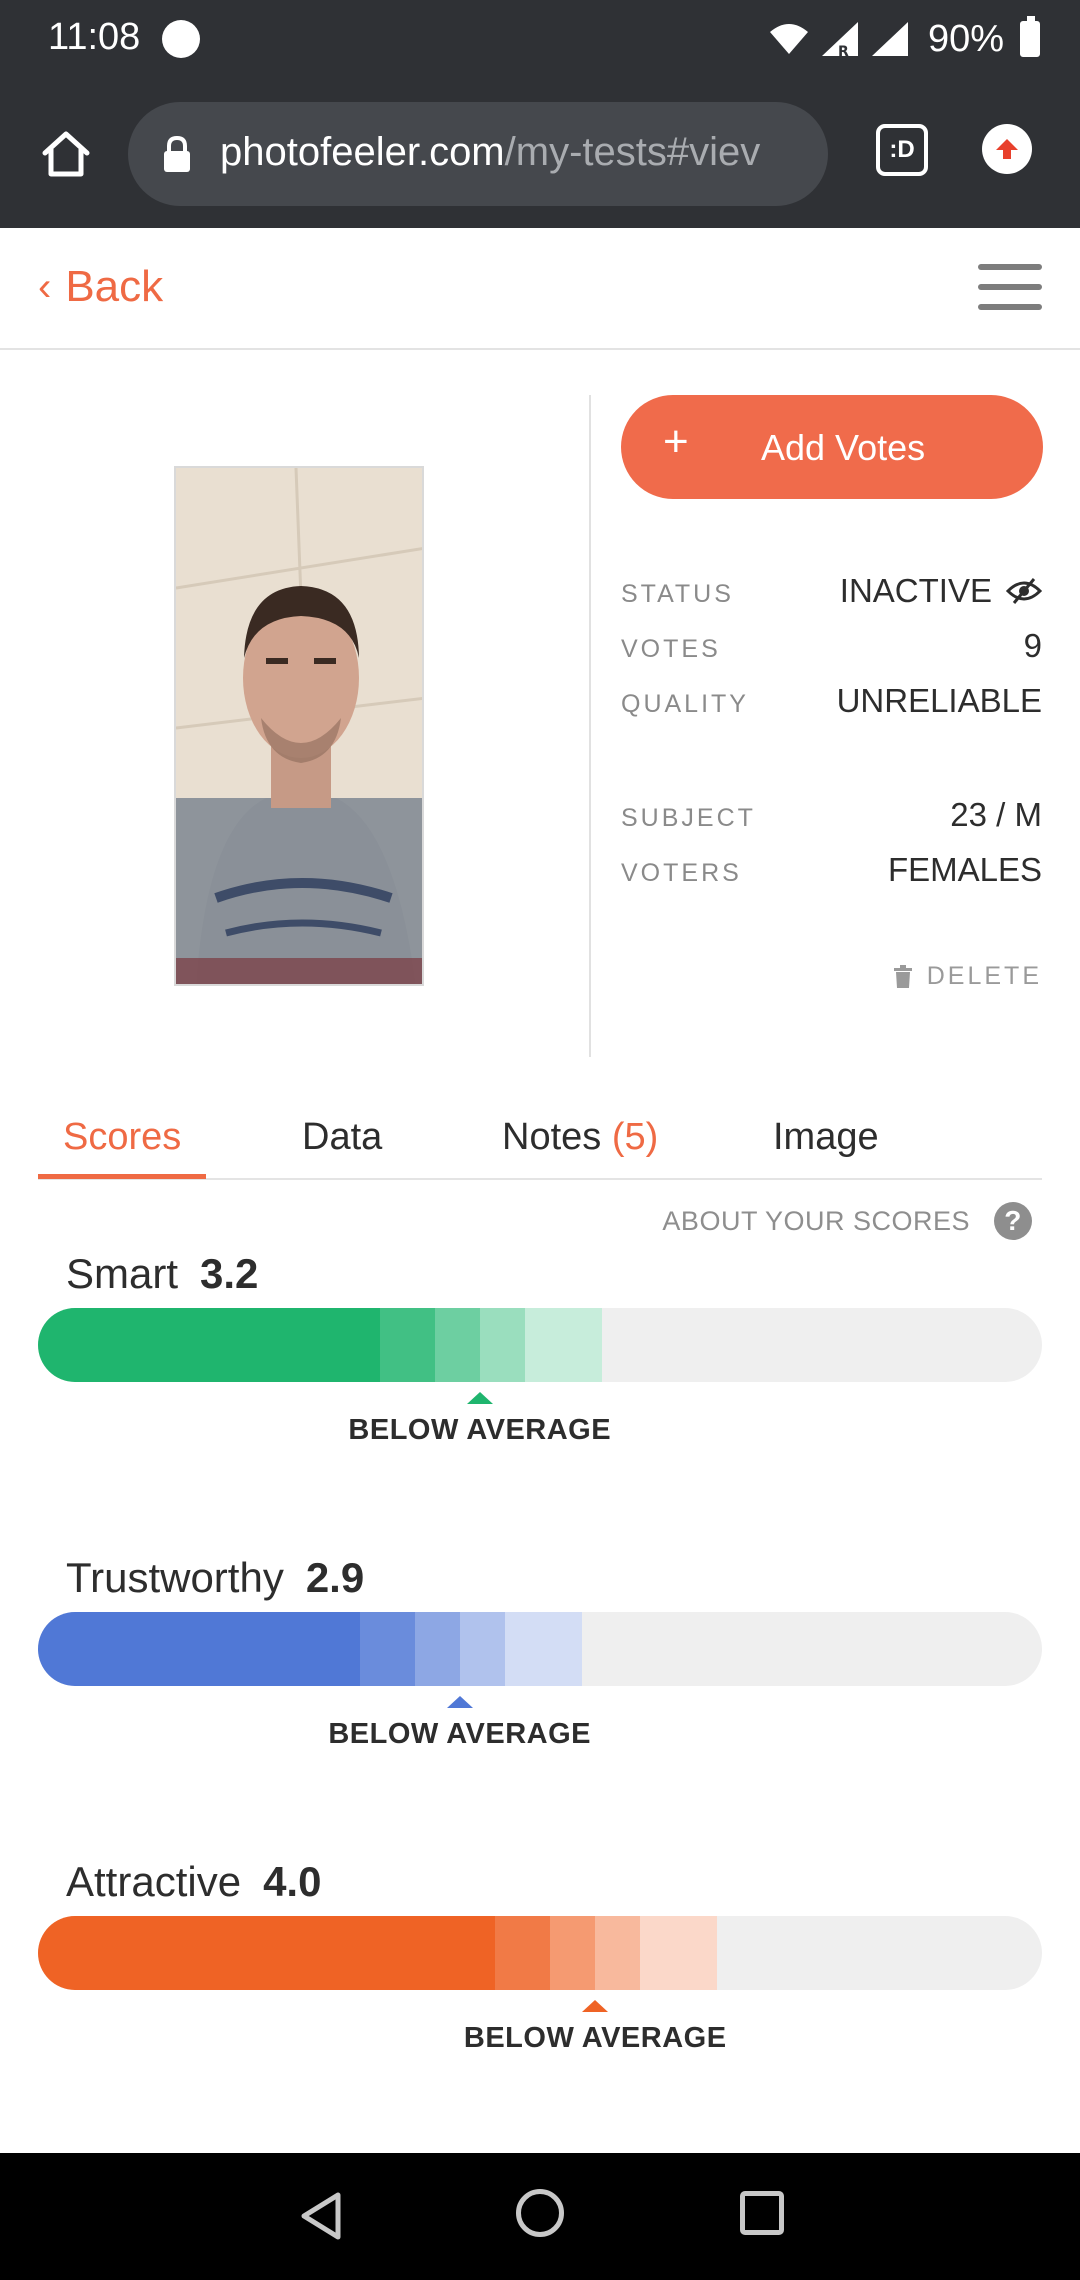  Describe the element at coordinates (816, 1220) in the screenshot. I see `about-scores-label: ABOUT YOUR SCORES` at that location.